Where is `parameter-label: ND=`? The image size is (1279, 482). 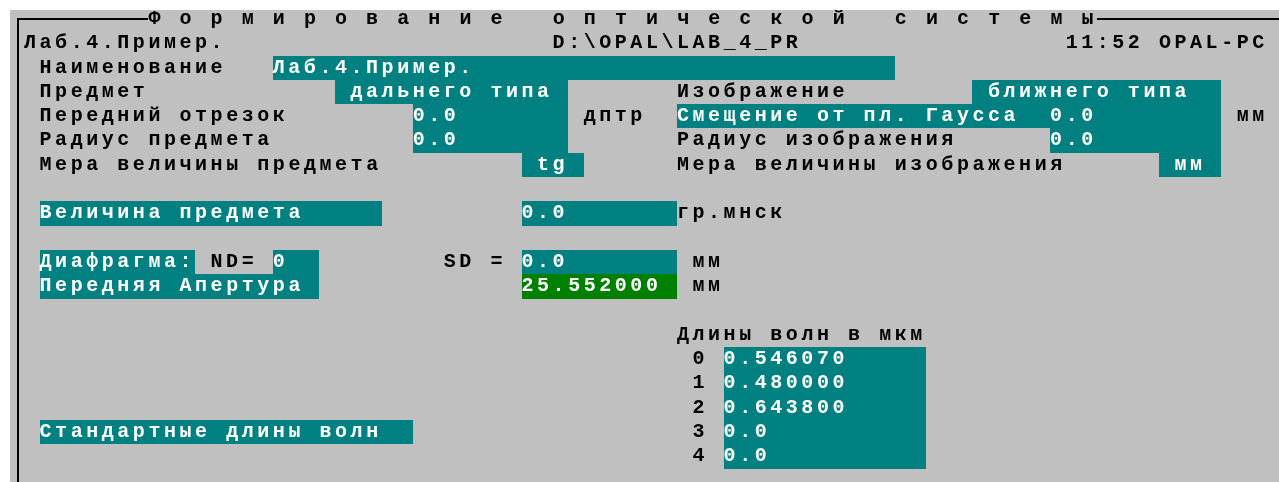
parameter-label: ND= is located at coordinates (234, 262).